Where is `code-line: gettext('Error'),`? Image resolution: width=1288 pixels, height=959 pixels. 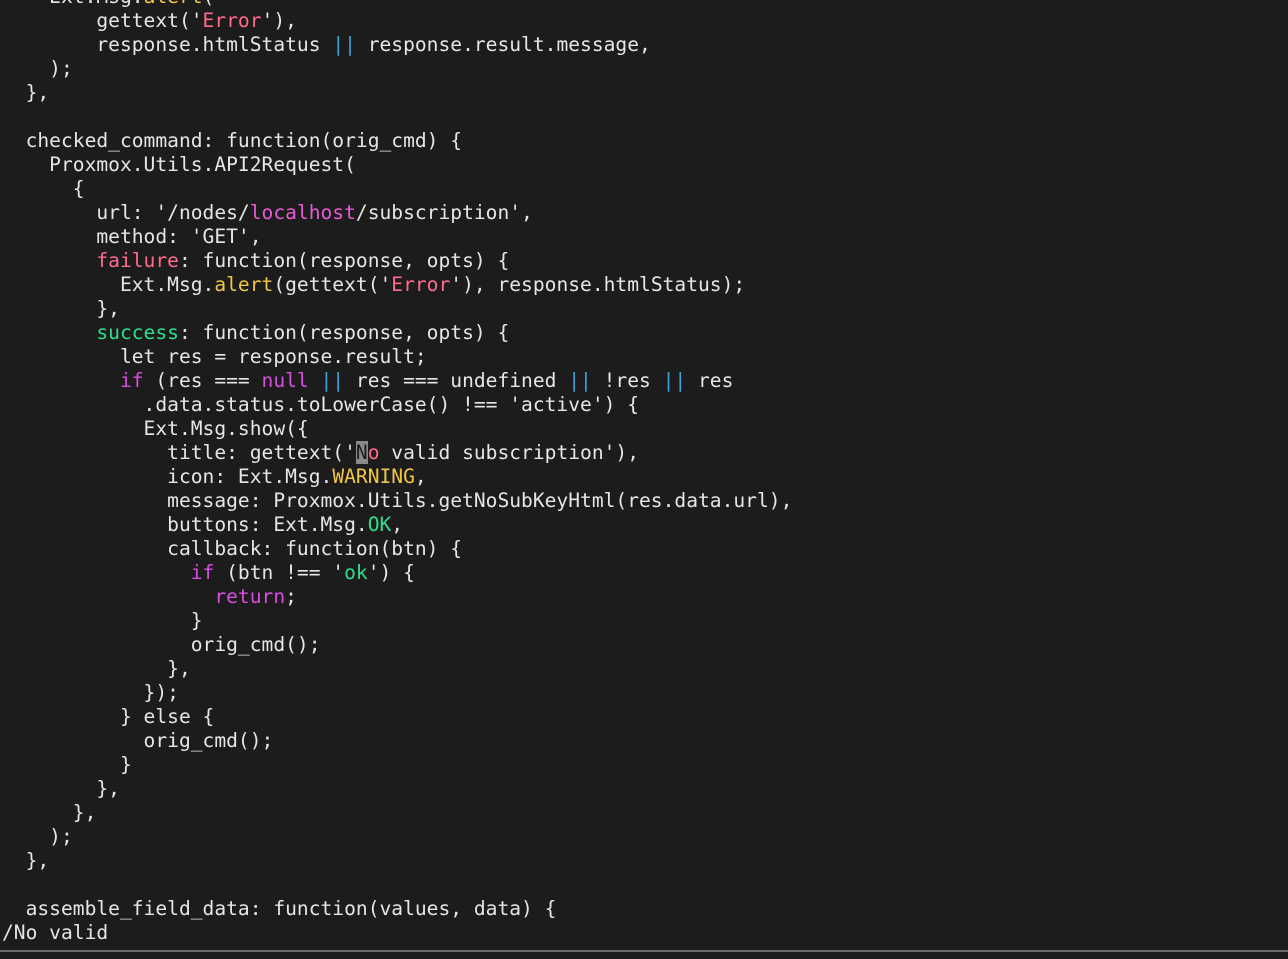 code-line: gettext('Error'), is located at coordinates (644, 21).